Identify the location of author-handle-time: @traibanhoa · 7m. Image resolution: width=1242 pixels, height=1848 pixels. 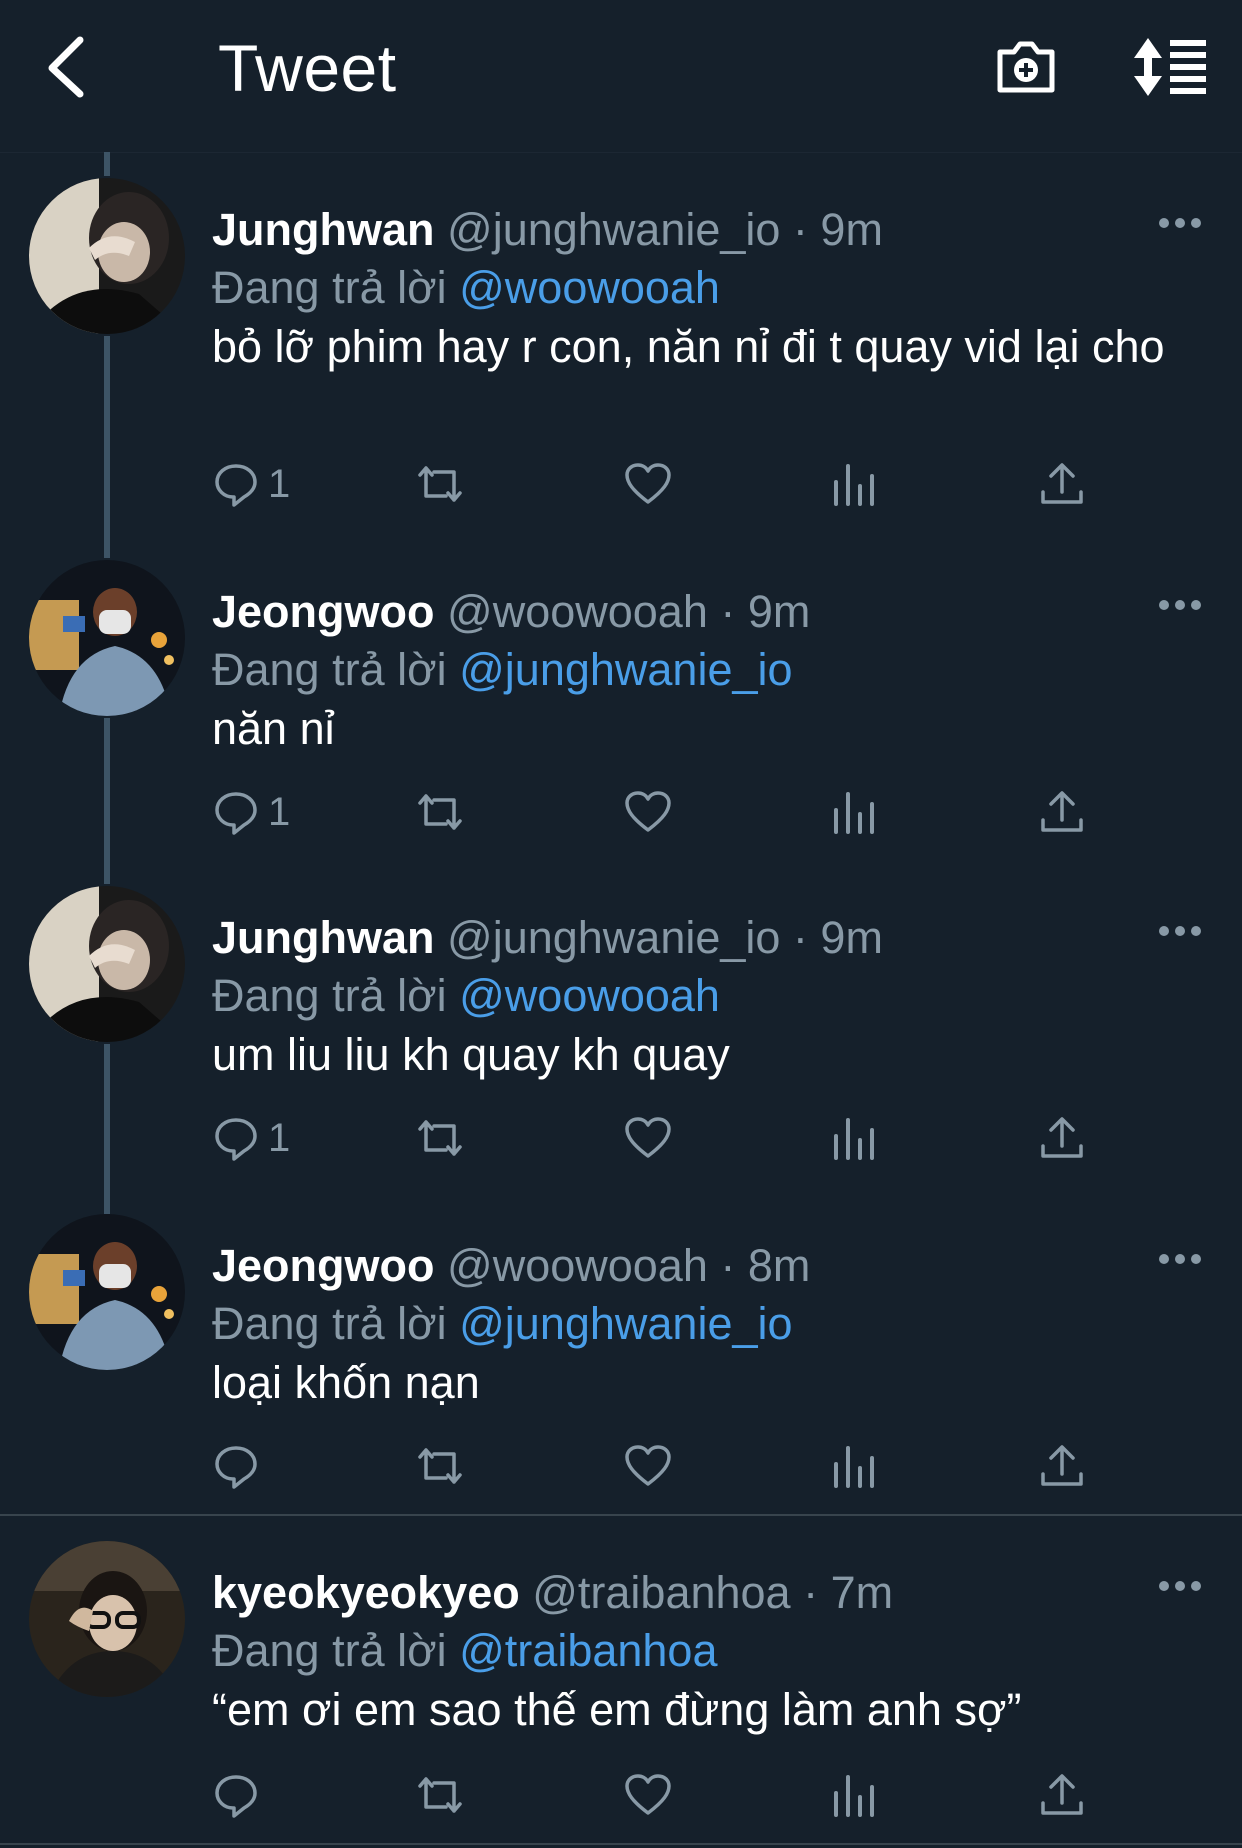
(713, 1592).